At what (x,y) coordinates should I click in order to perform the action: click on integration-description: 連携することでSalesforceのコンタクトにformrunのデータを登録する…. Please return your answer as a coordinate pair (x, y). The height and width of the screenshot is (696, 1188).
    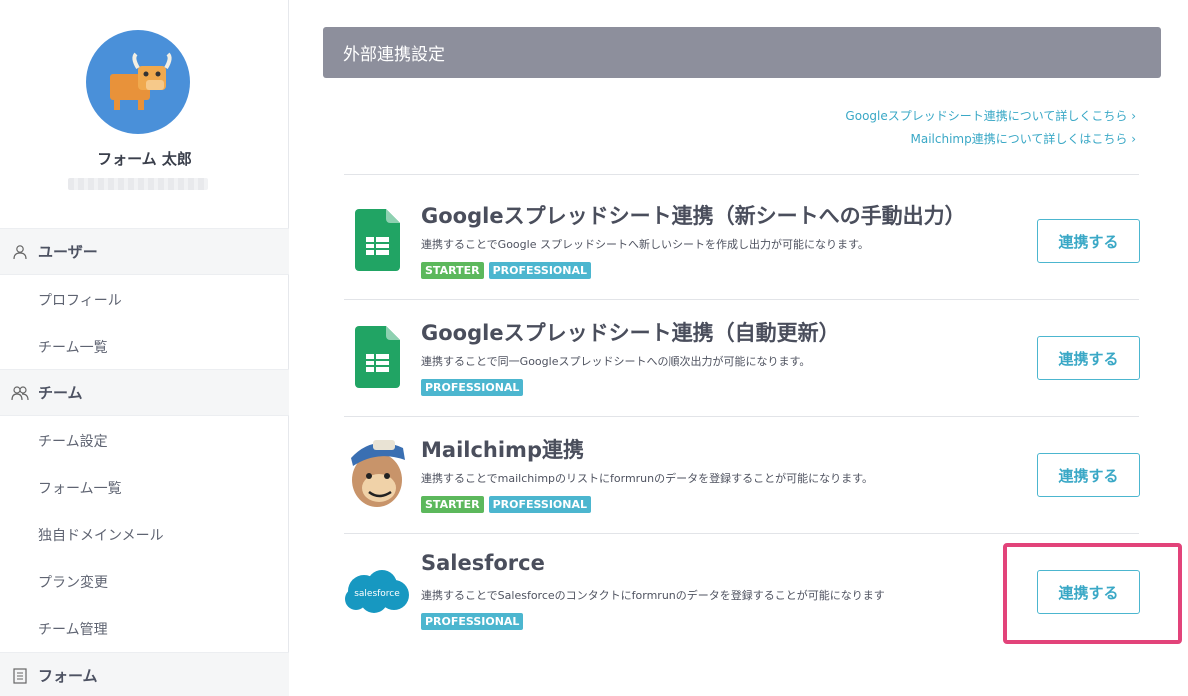
    Looking at the image, I should click on (653, 595).